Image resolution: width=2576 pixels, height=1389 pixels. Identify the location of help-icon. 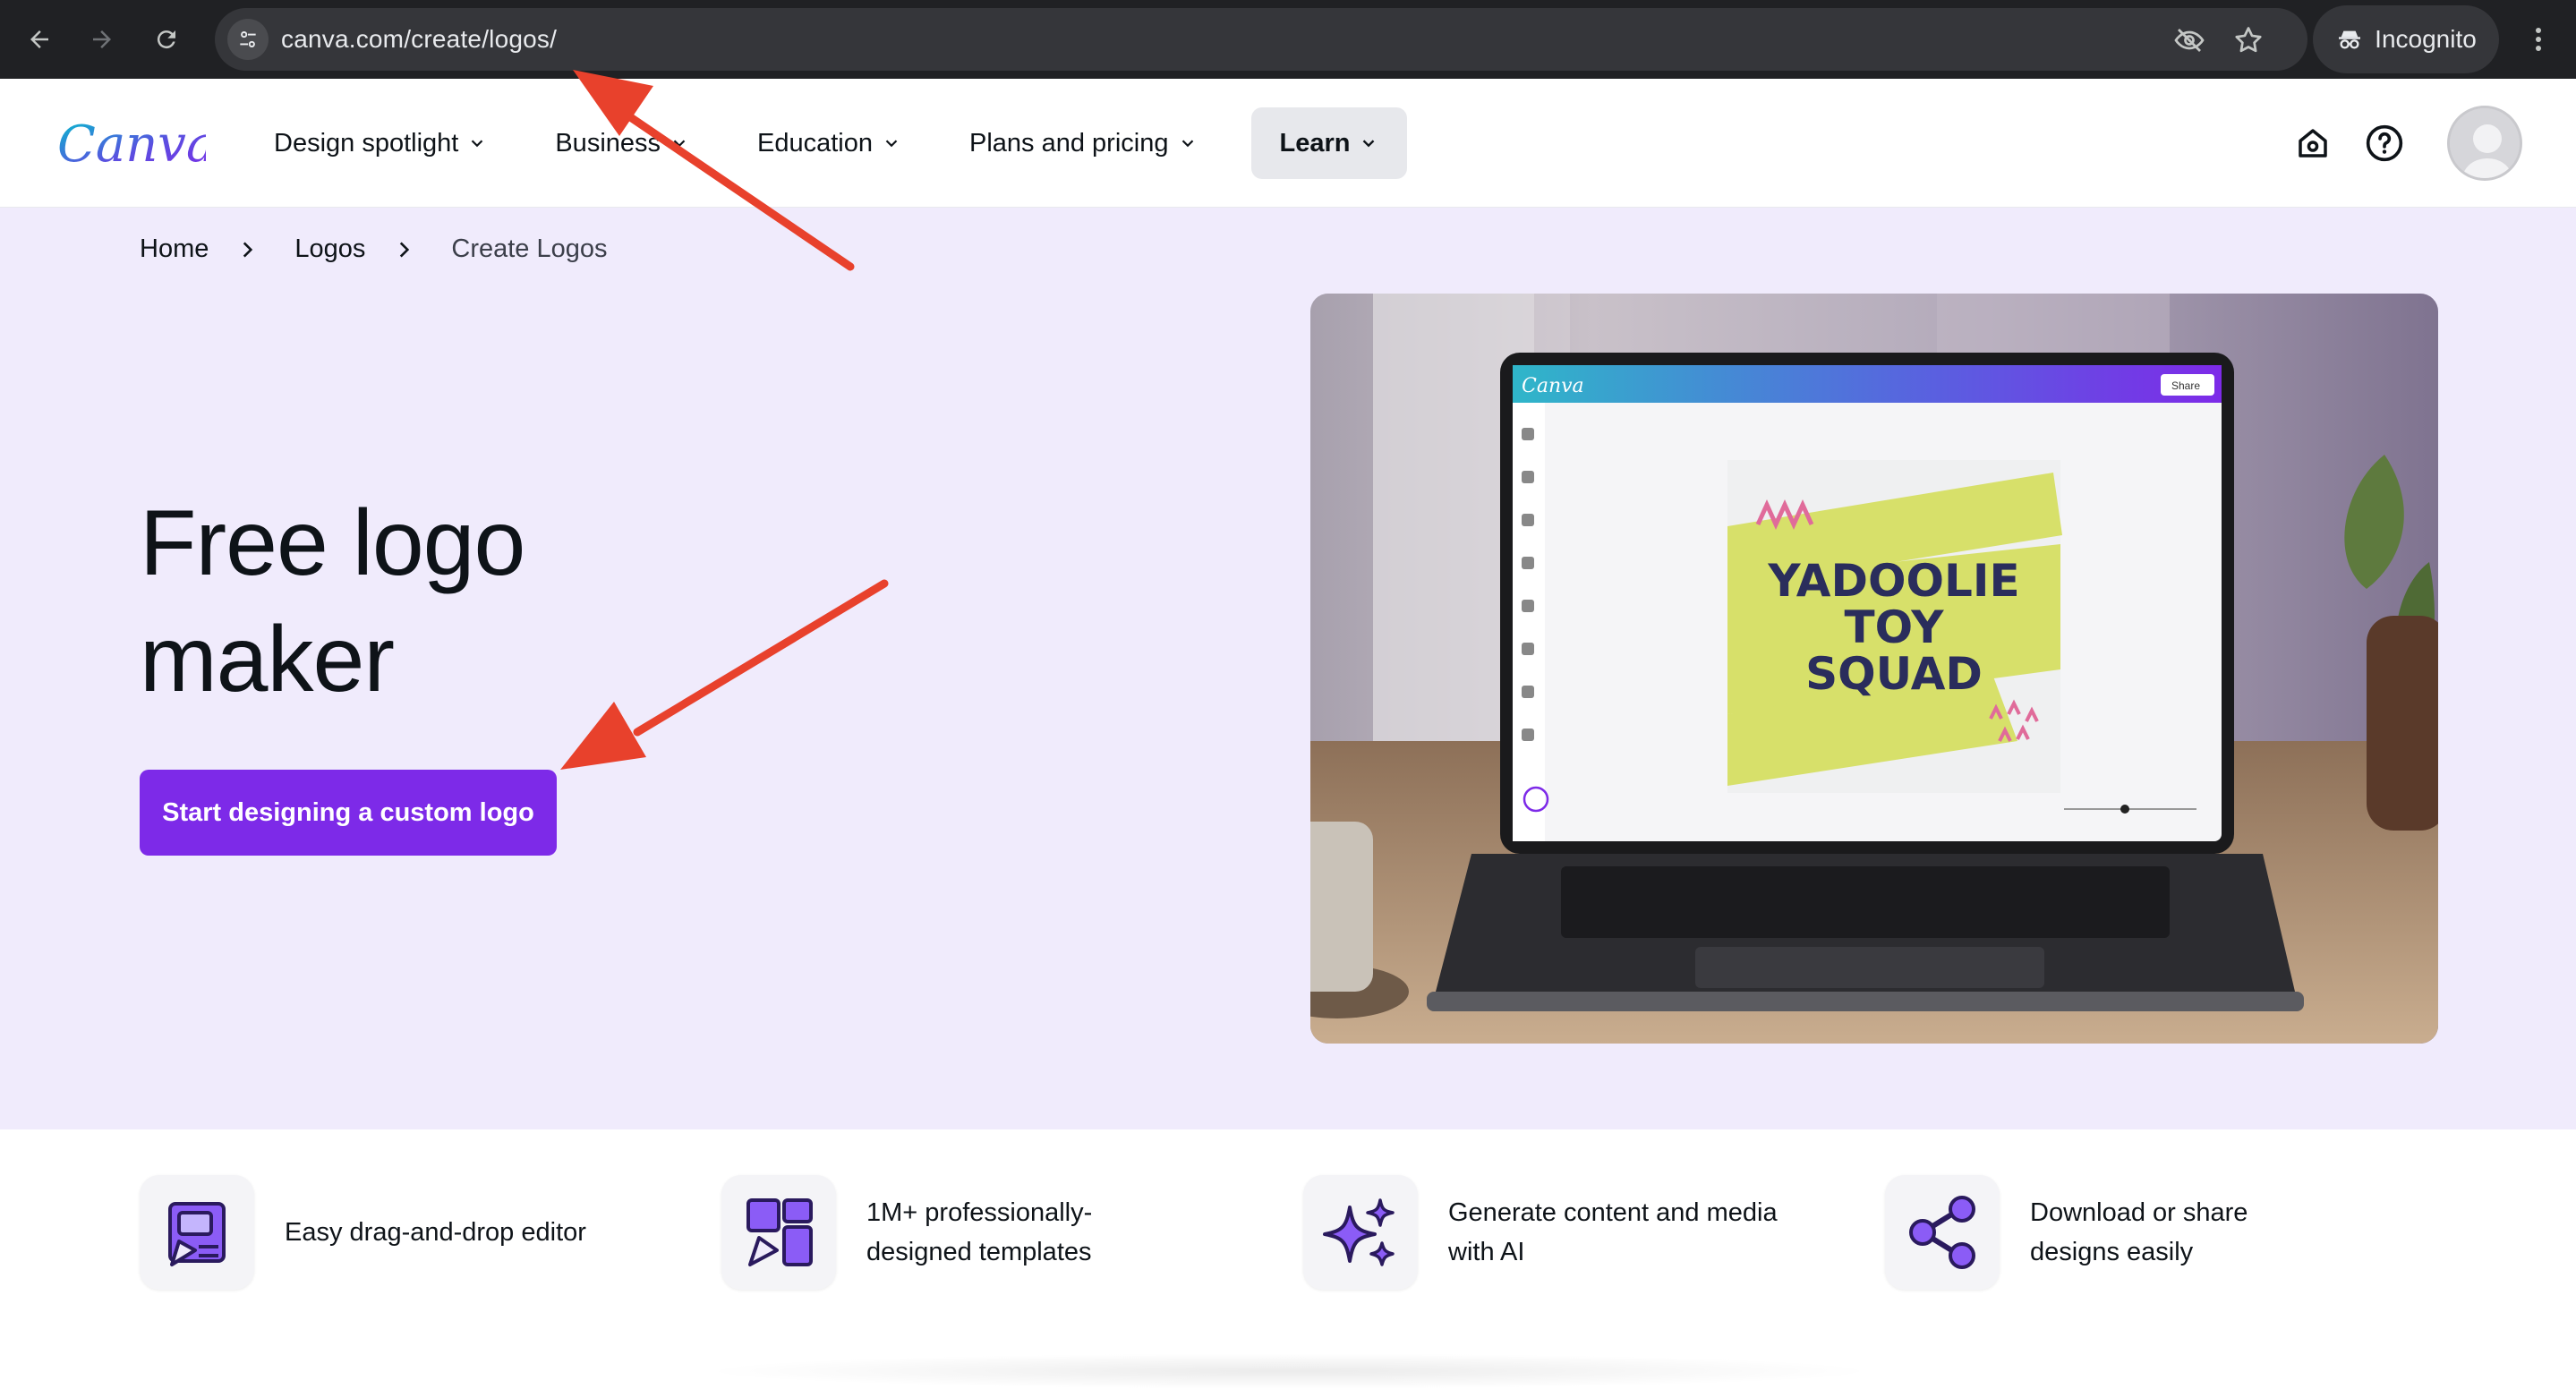
(2384, 143).